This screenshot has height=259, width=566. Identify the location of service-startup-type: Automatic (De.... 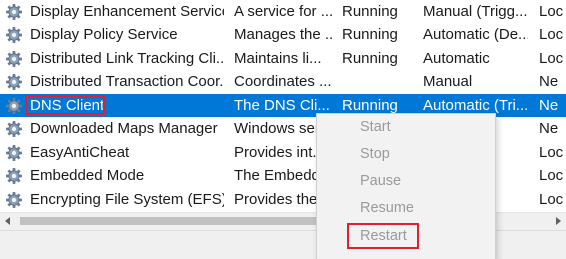
(475, 34).